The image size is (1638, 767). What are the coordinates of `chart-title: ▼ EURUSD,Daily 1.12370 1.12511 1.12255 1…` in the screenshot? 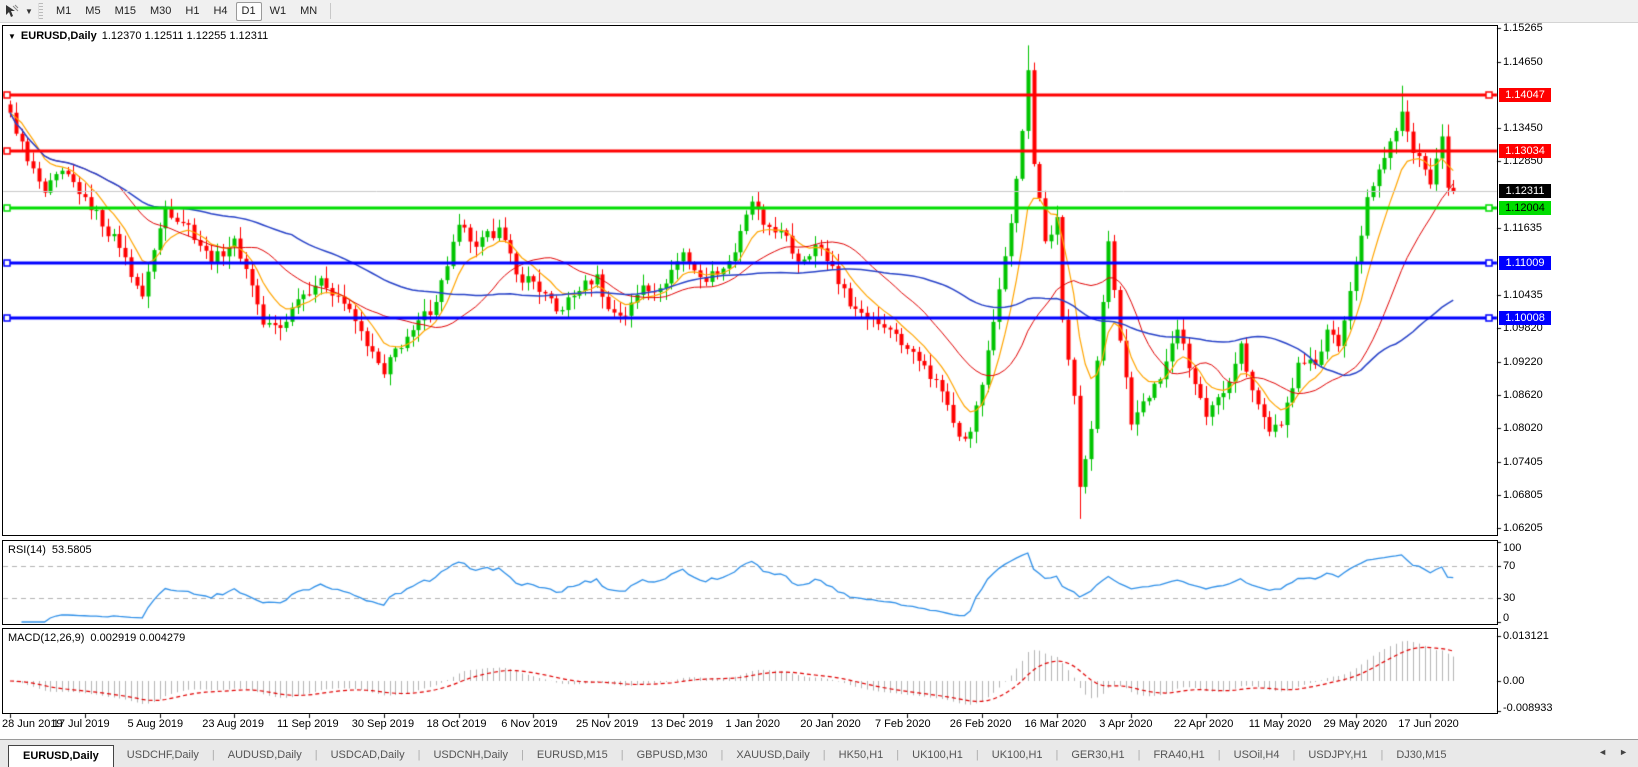 It's located at (138, 36).